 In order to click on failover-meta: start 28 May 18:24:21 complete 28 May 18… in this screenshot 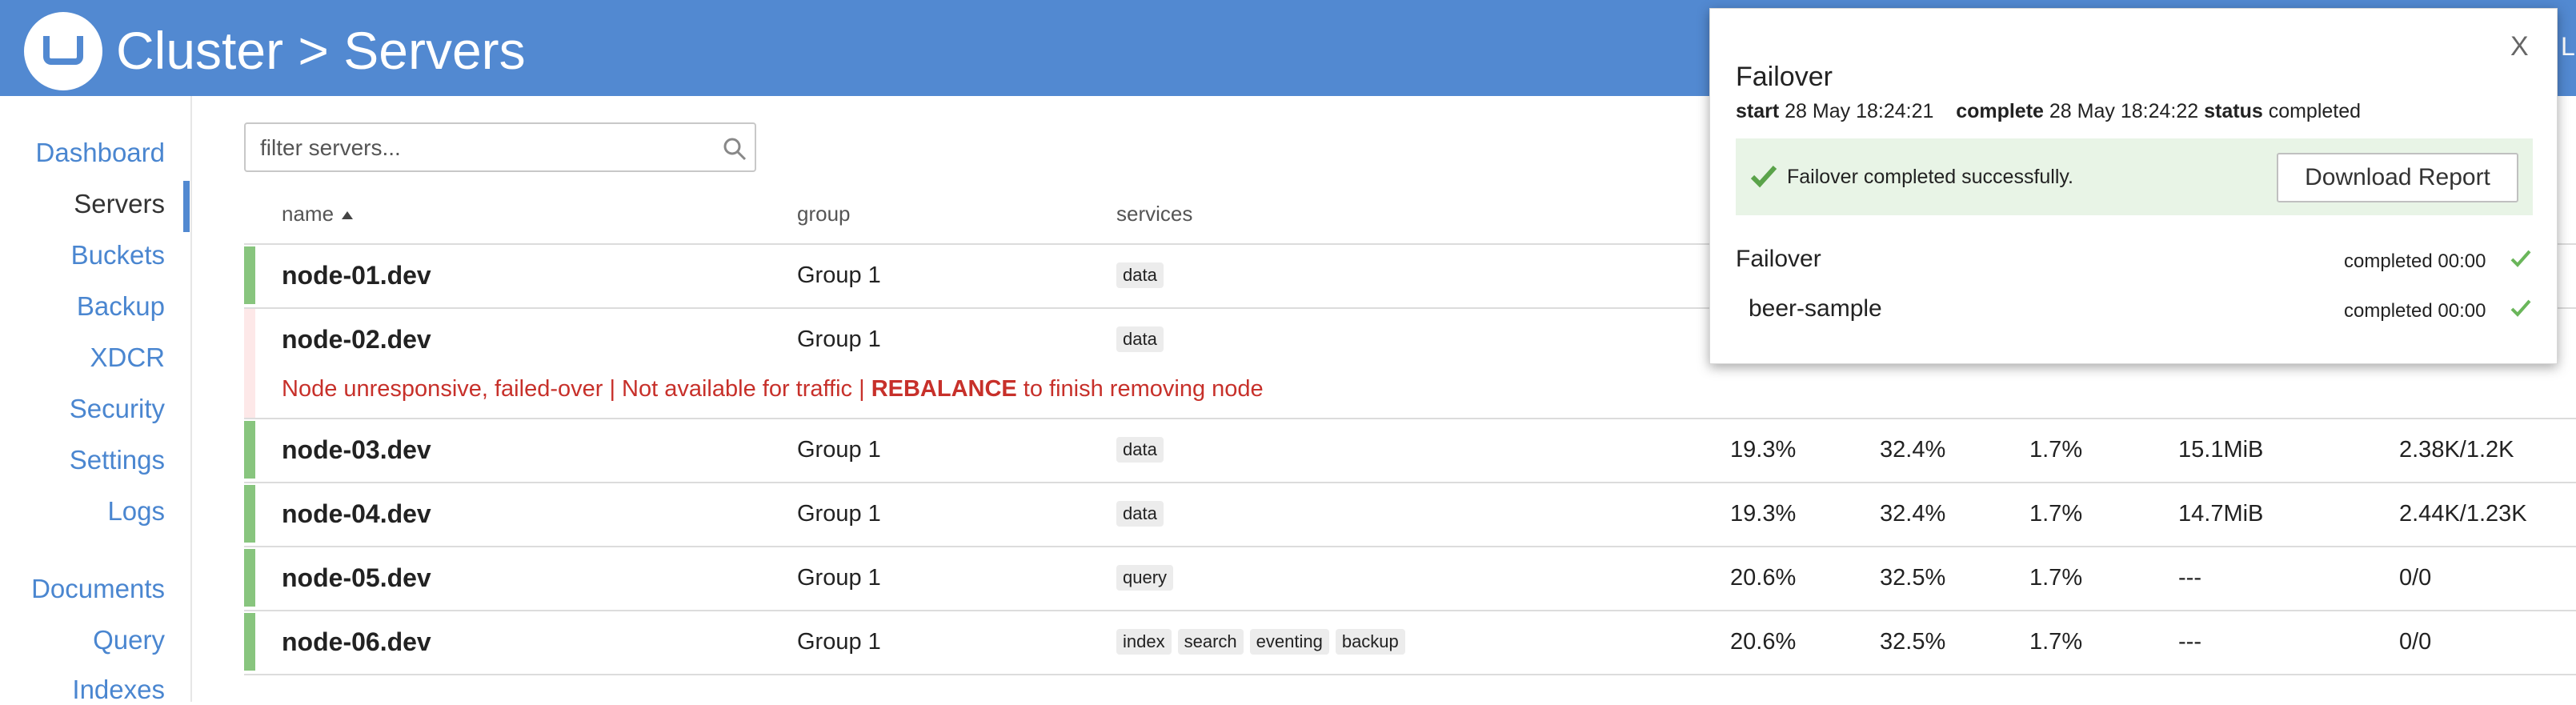, I will do `click(2049, 111)`.